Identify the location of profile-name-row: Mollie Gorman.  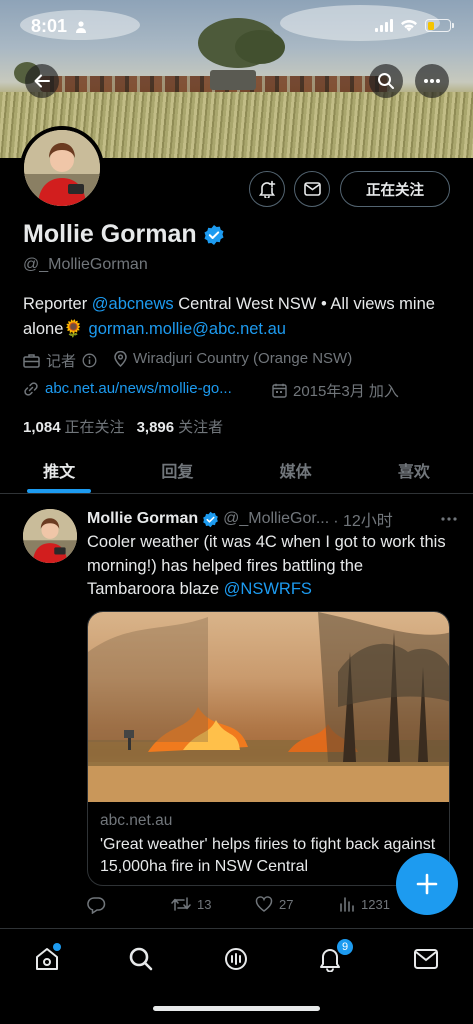
(124, 234).